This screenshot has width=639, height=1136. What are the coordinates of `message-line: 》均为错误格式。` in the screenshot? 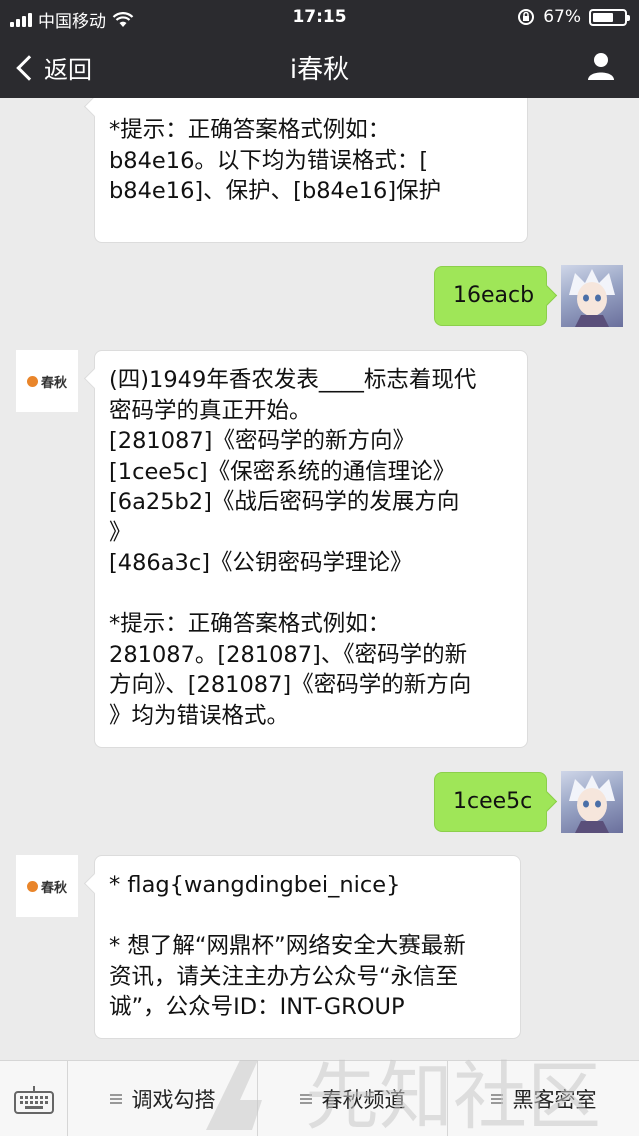 It's located at (199, 715).